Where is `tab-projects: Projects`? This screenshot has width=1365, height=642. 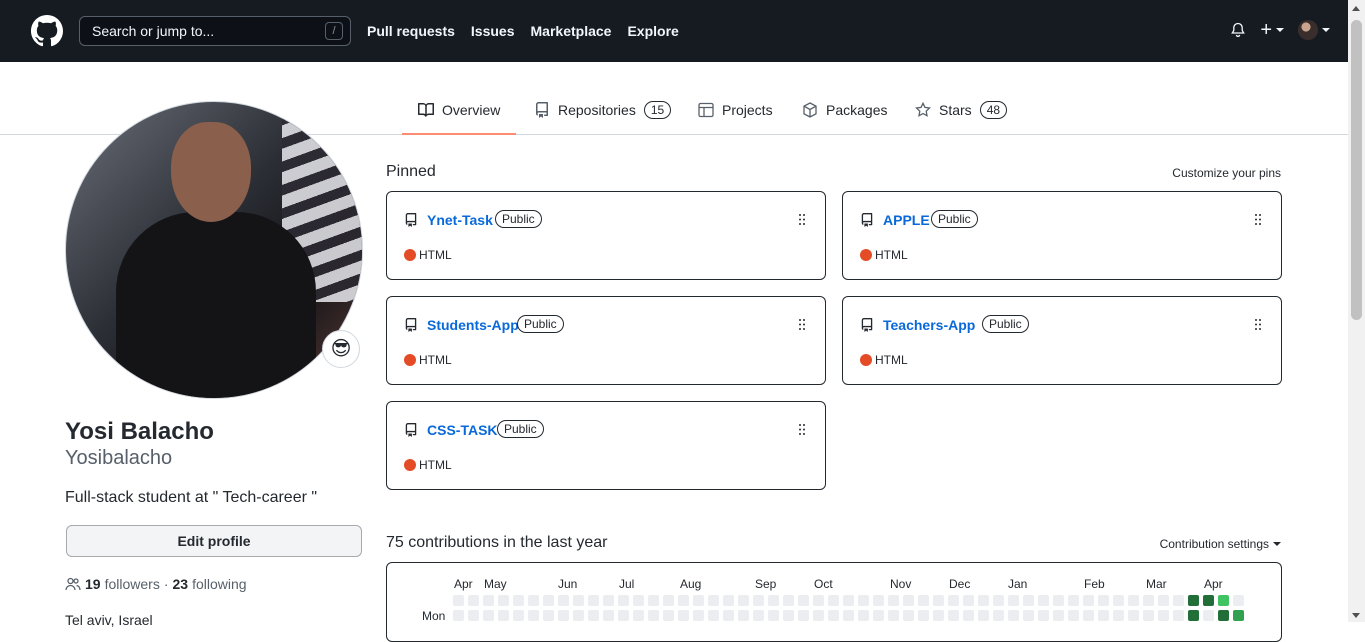 tab-projects: Projects is located at coordinates (735, 110).